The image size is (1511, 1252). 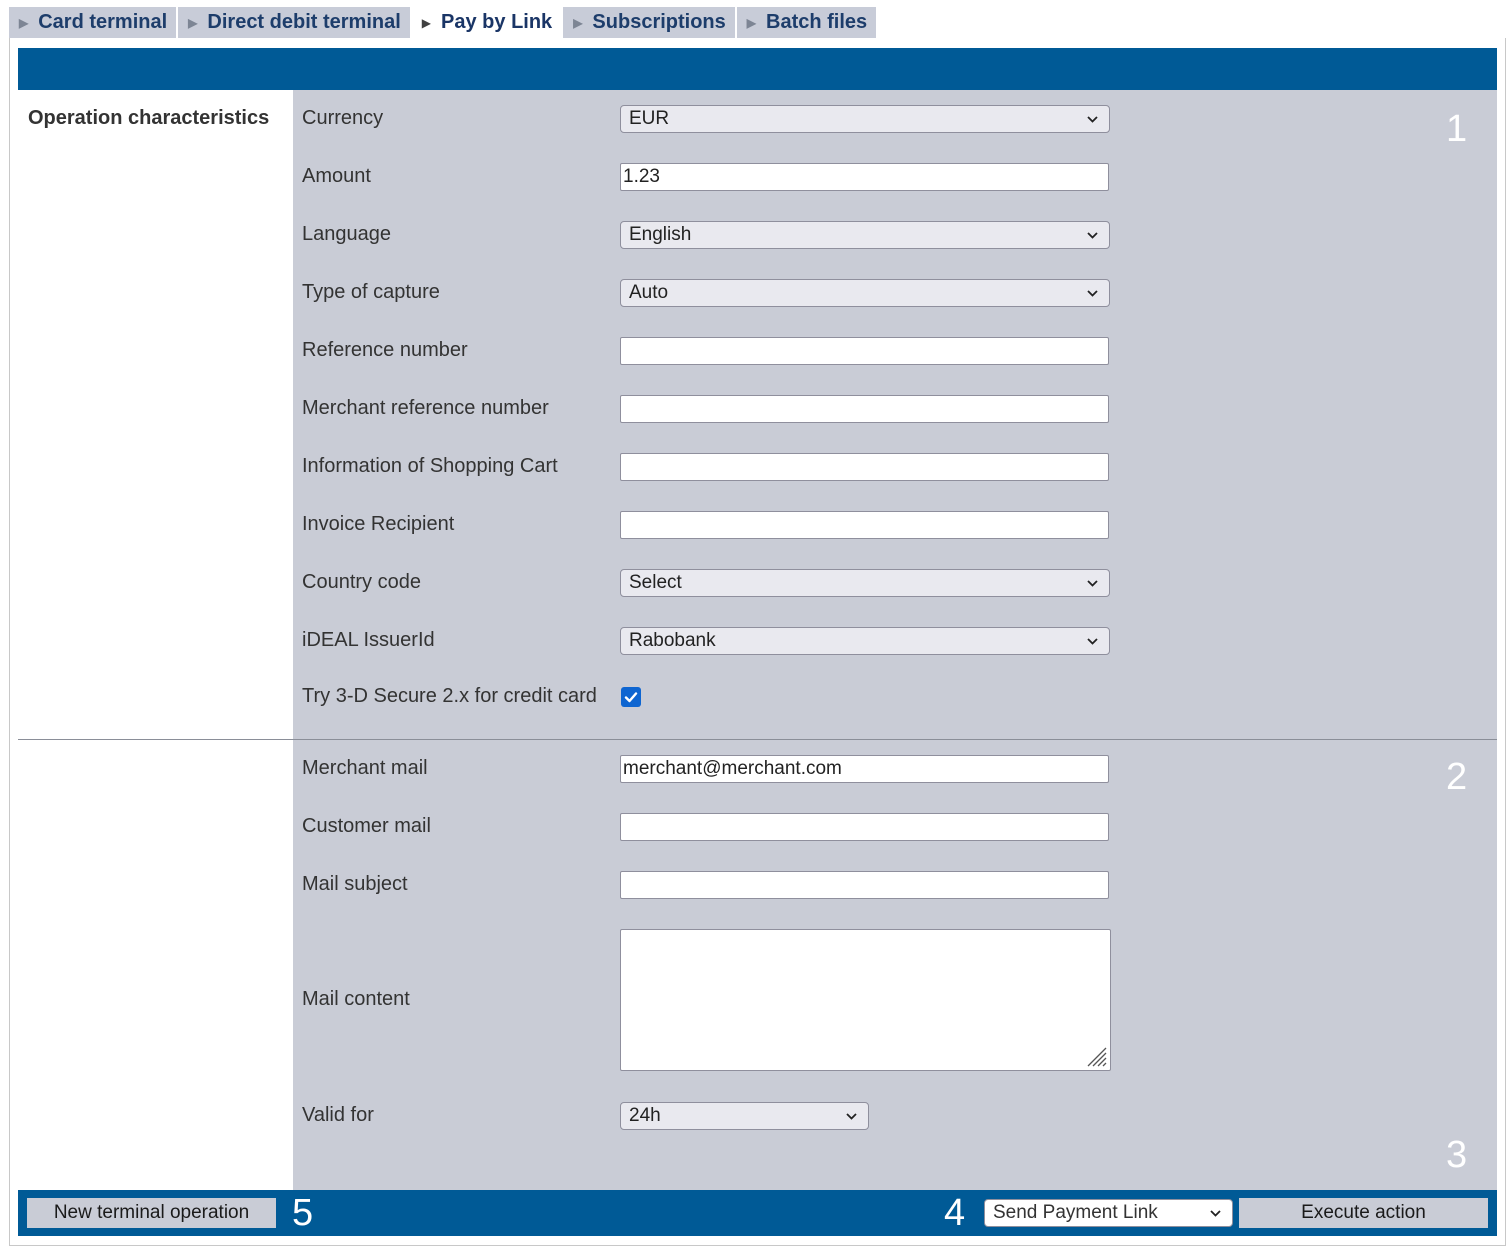 I want to click on tab-label: Pay by Link, so click(x=497, y=22).